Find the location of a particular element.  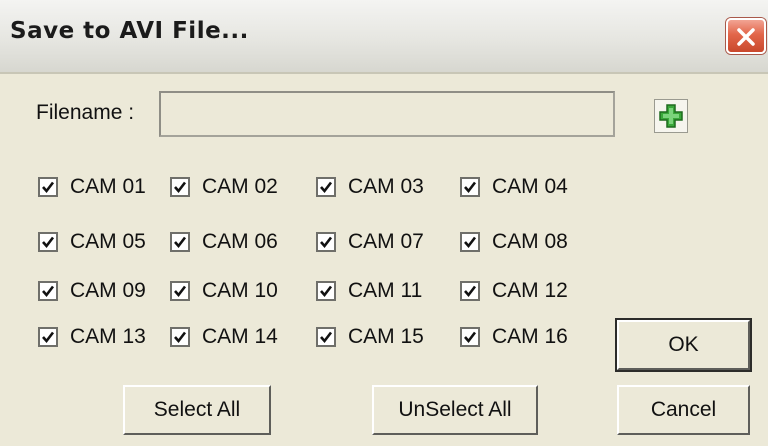

select-all-button: Select All is located at coordinates (197, 410).